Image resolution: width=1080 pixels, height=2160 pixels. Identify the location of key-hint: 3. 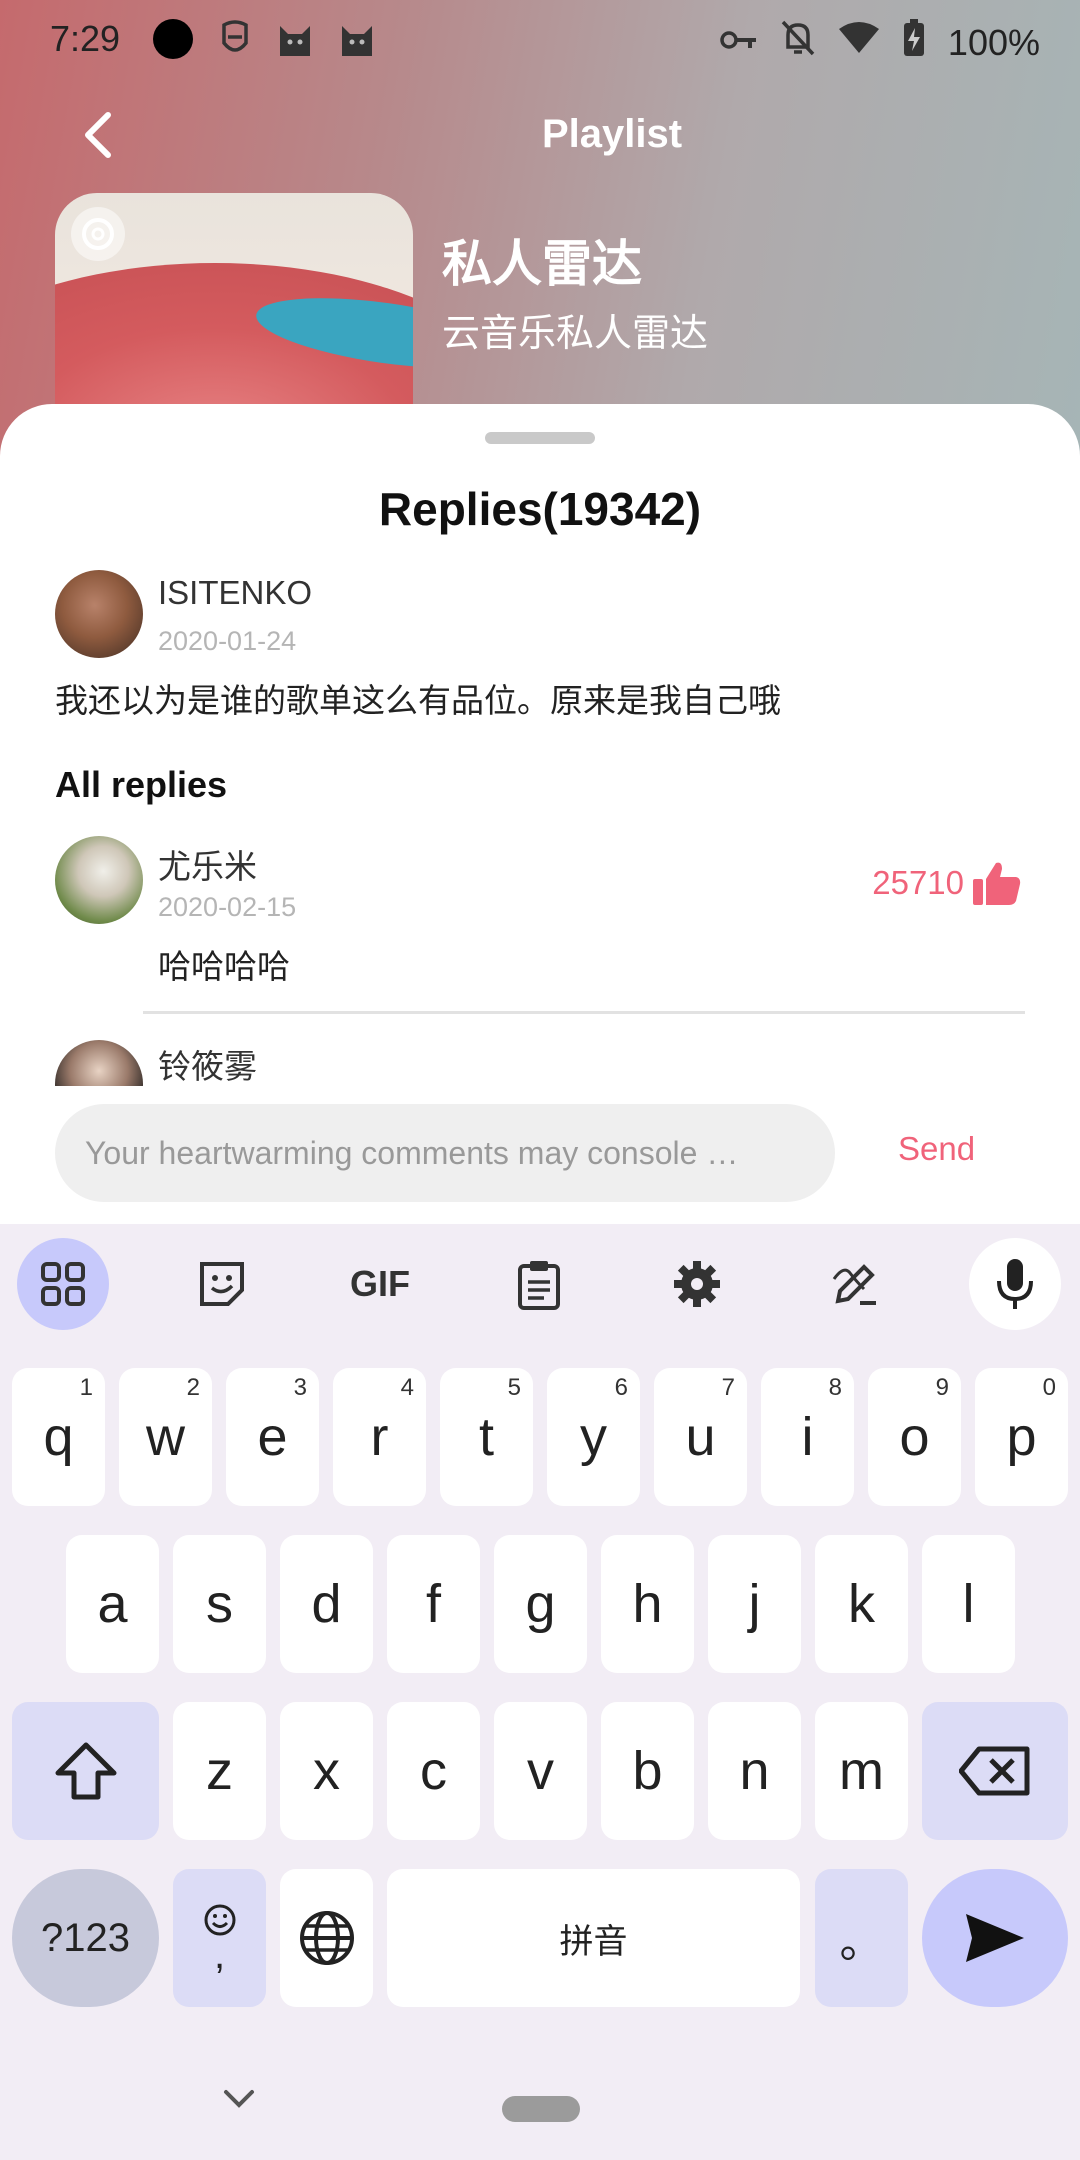
(300, 1387).